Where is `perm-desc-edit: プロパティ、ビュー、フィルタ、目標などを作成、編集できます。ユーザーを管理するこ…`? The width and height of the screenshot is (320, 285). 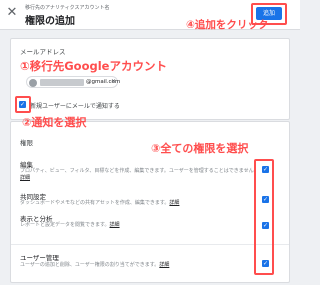
perm-desc-edit: プロパティ、ビュー、フィルタ、目標などを作成、編集できます。ユーザーを管理するこ… is located at coordinates (139, 174).